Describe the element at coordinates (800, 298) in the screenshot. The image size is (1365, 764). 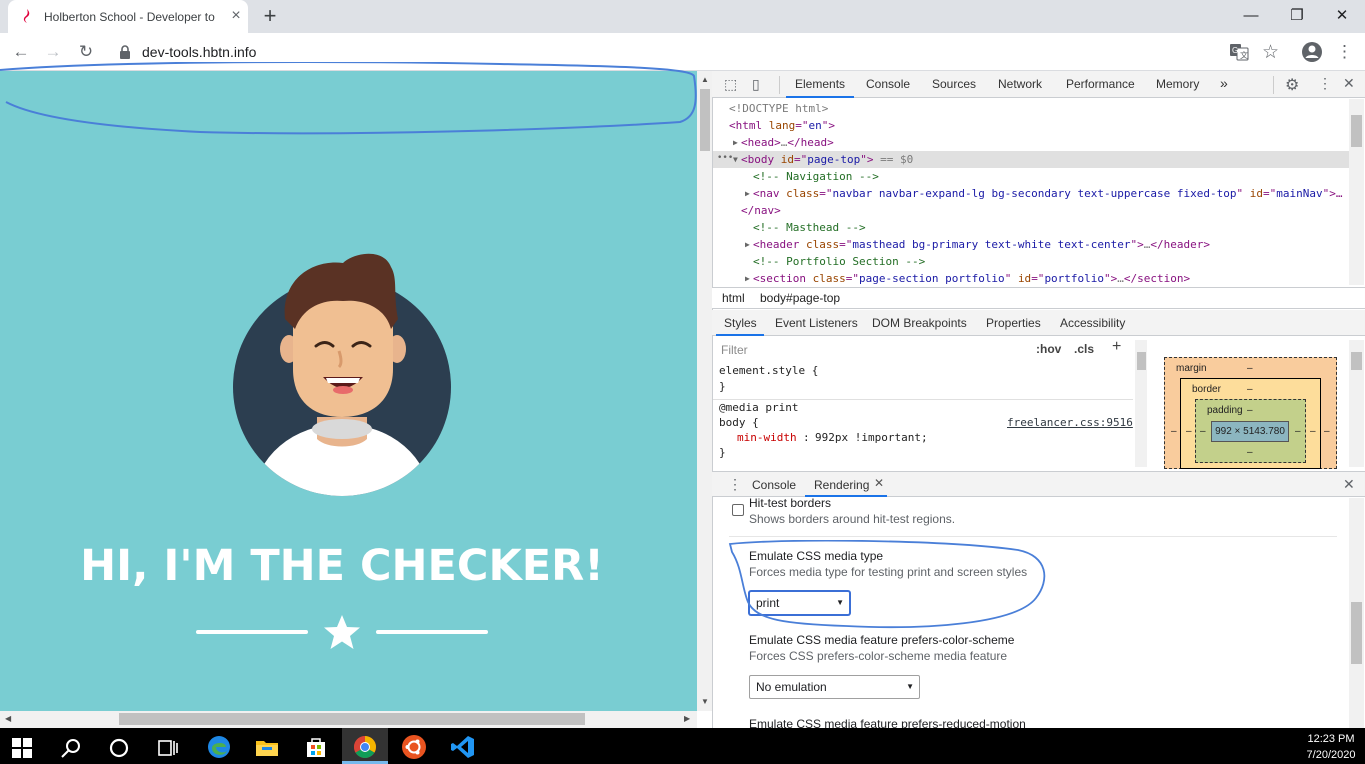
I see `breadcrumb-body: body#page-top` at that location.